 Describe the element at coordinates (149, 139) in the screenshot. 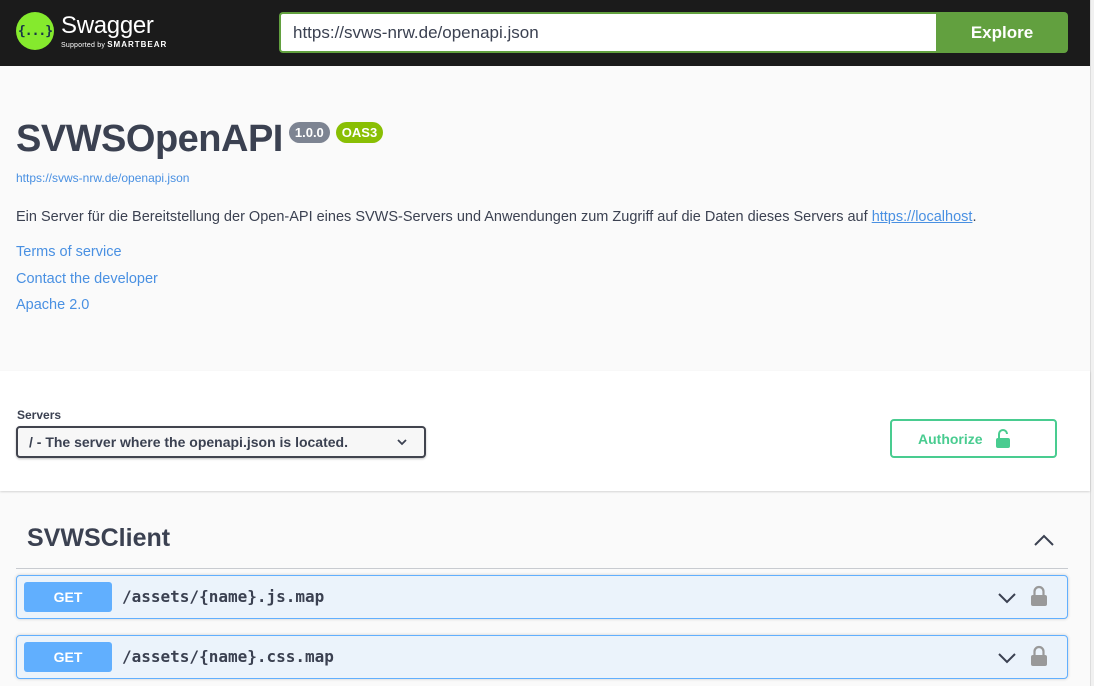

I see `api-title: SVWSOpenAPI` at that location.